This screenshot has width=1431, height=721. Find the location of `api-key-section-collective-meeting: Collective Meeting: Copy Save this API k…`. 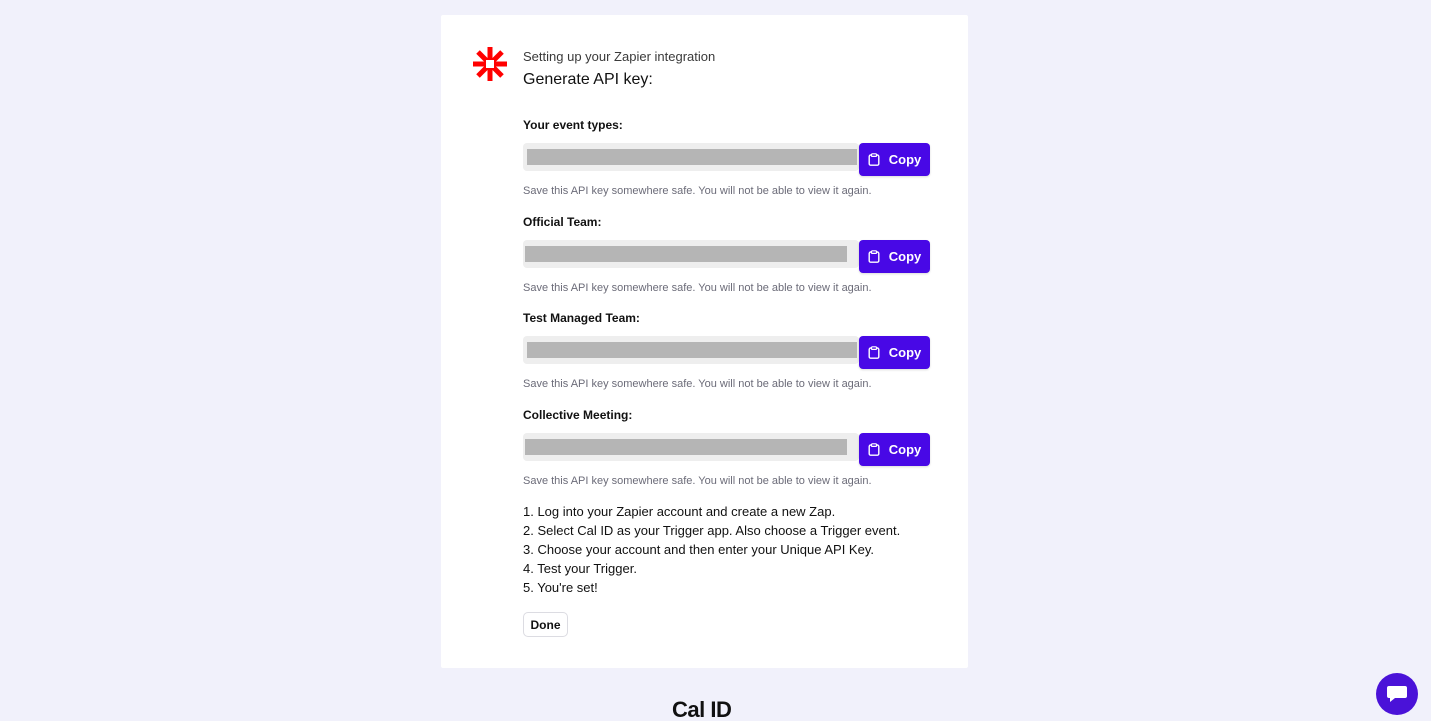

api-key-section-collective-meeting: Collective Meeting: Copy Save this API k… is located at coordinates (733, 447).